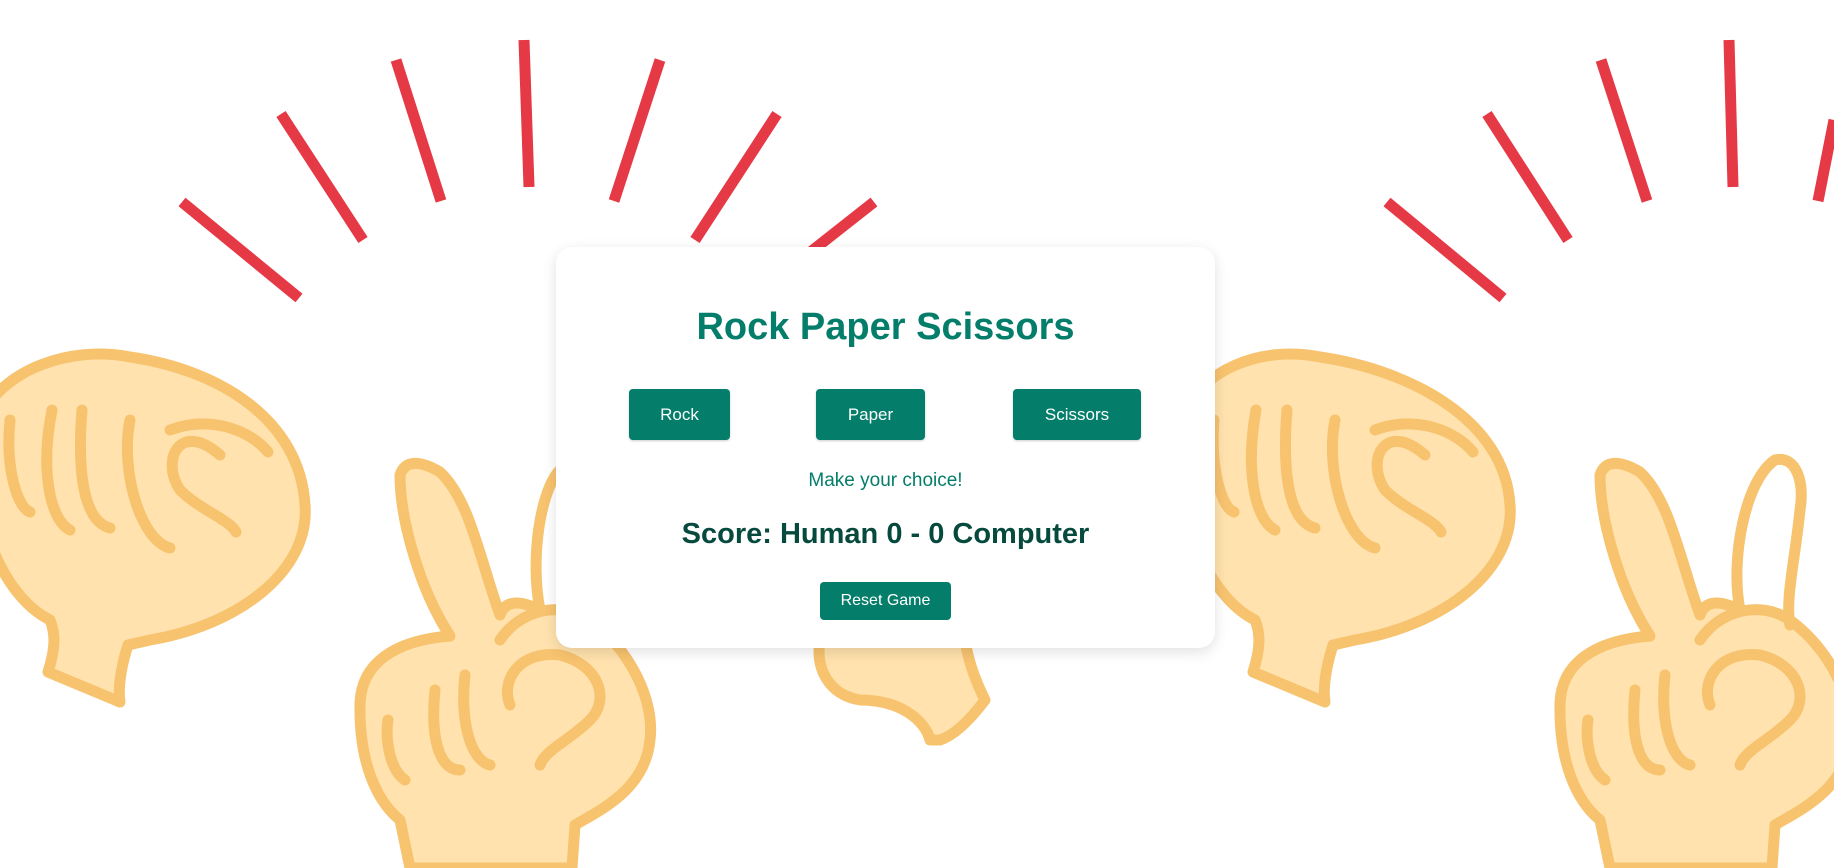  Describe the element at coordinates (1694, 660) in the screenshot. I see `peace-sign-hand-icon` at that location.